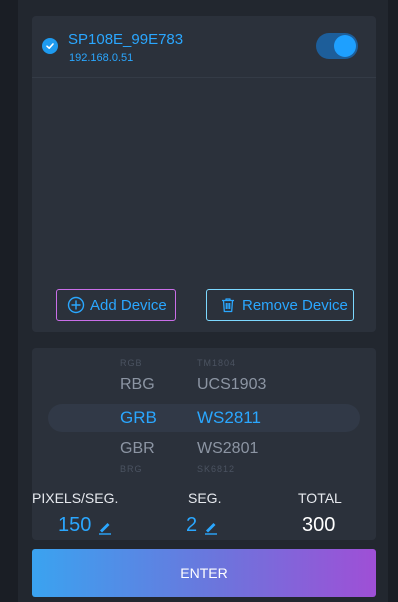  What do you see at coordinates (202, 525) in the screenshot?
I see `segments-value: 2` at bounding box center [202, 525].